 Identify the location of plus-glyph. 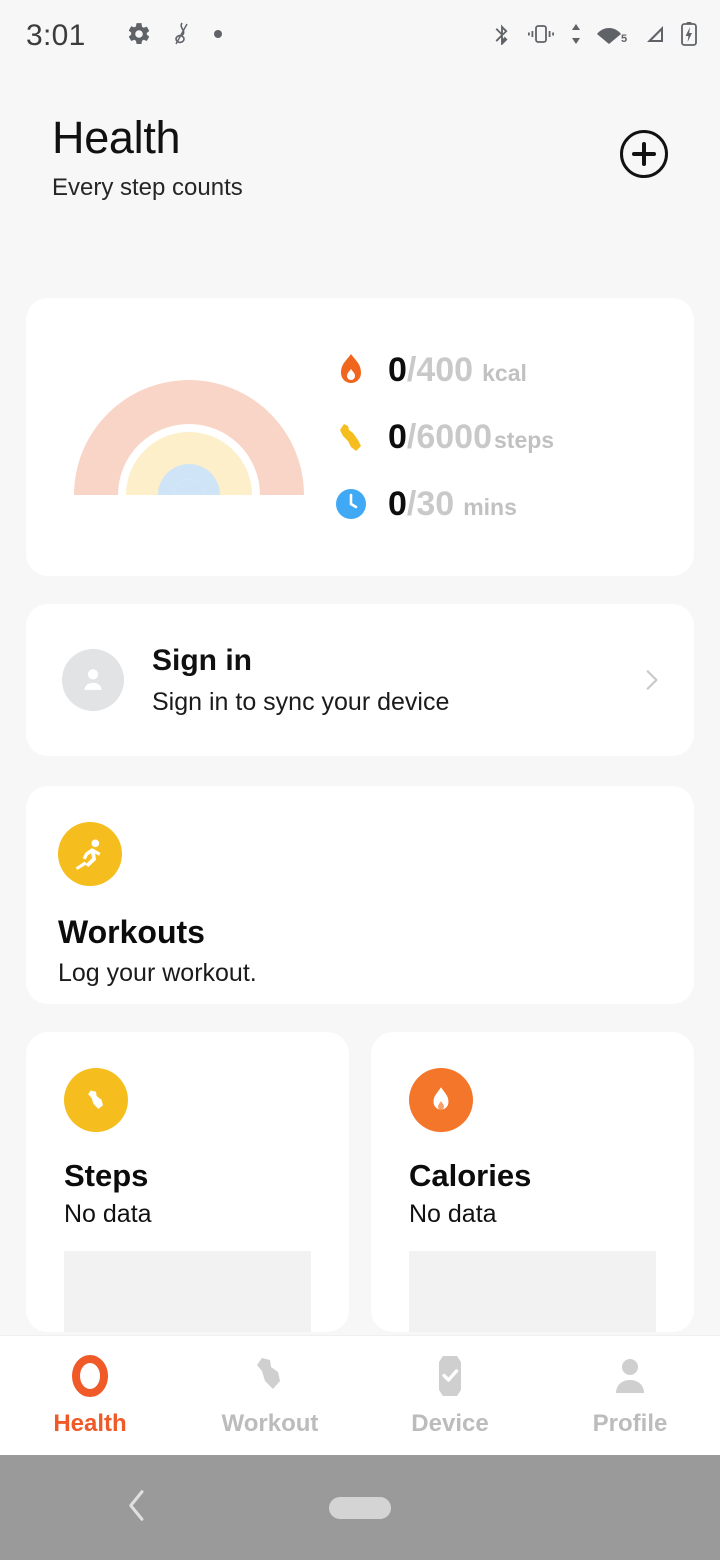
(644, 154).